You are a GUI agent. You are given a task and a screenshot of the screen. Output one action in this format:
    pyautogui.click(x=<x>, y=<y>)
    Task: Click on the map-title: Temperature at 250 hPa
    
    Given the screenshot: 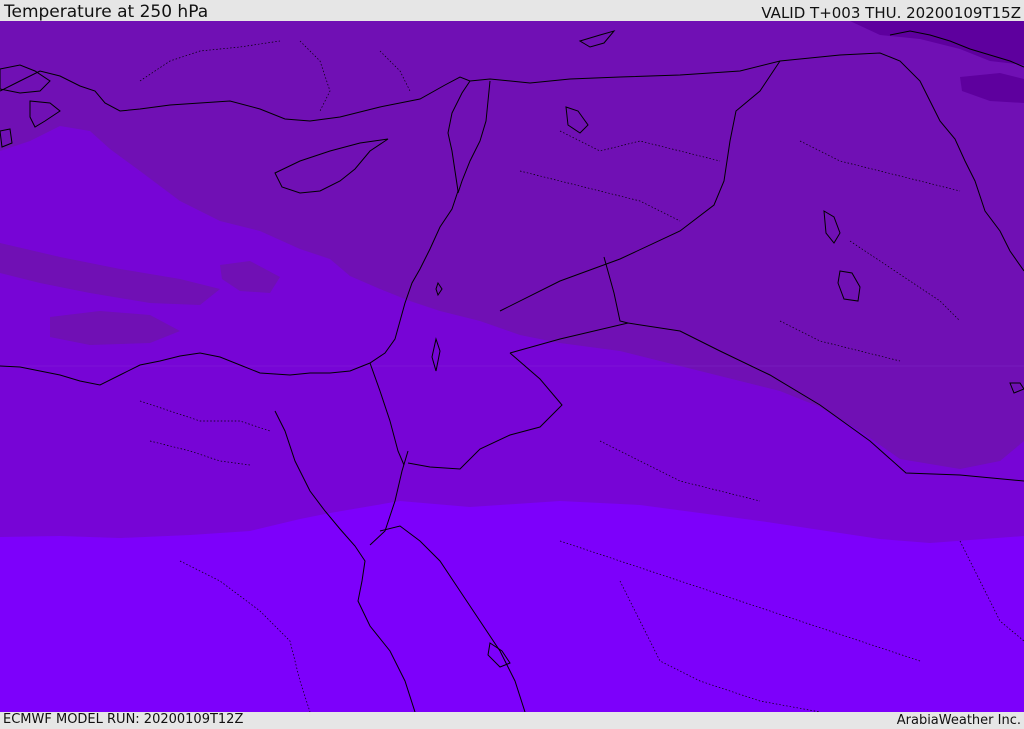 What is the action you would take?
    pyautogui.click(x=106, y=11)
    